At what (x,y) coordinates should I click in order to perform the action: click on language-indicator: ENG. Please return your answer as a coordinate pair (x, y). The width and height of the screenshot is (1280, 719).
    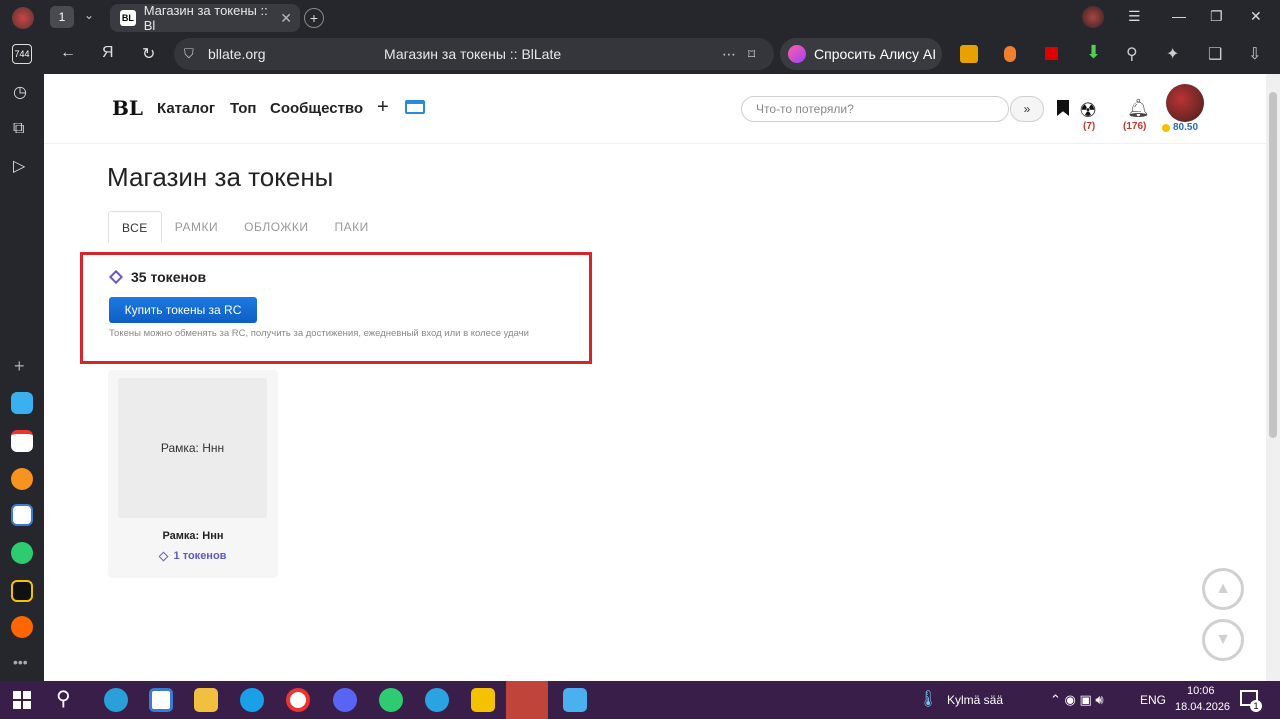
    Looking at the image, I should click on (1153, 700).